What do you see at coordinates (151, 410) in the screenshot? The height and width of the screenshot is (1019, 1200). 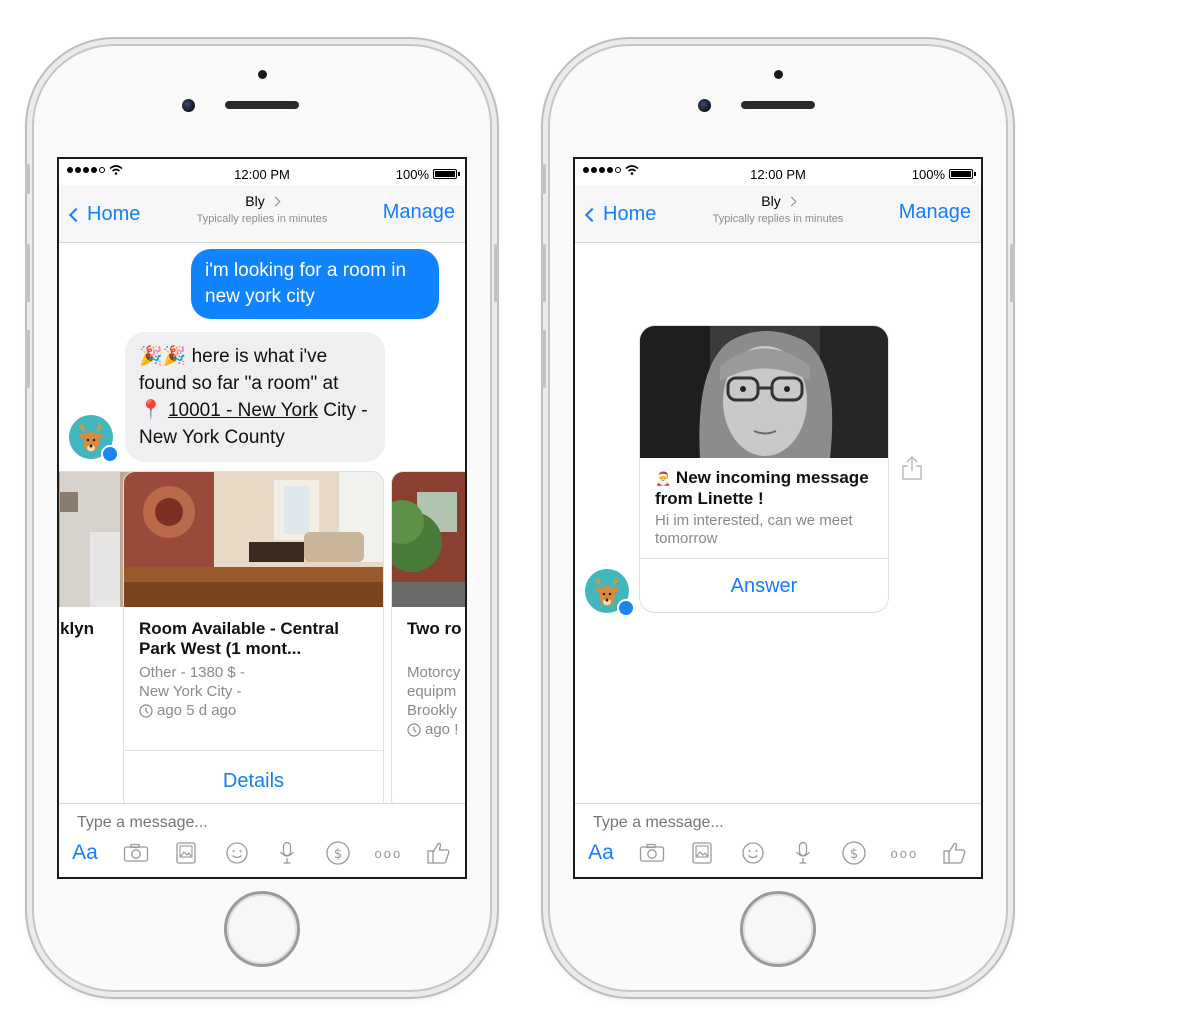 I see `pin-emoji: 📍` at bounding box center [151, 410].